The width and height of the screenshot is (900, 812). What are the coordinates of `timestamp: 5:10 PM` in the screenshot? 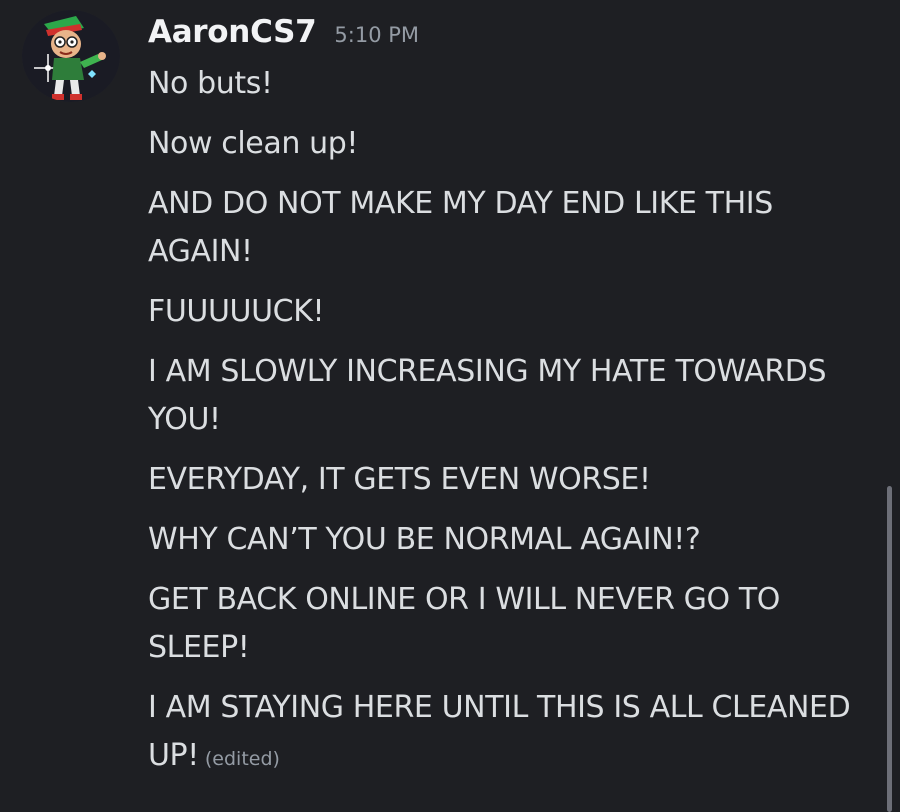 It's located at (376, 35).